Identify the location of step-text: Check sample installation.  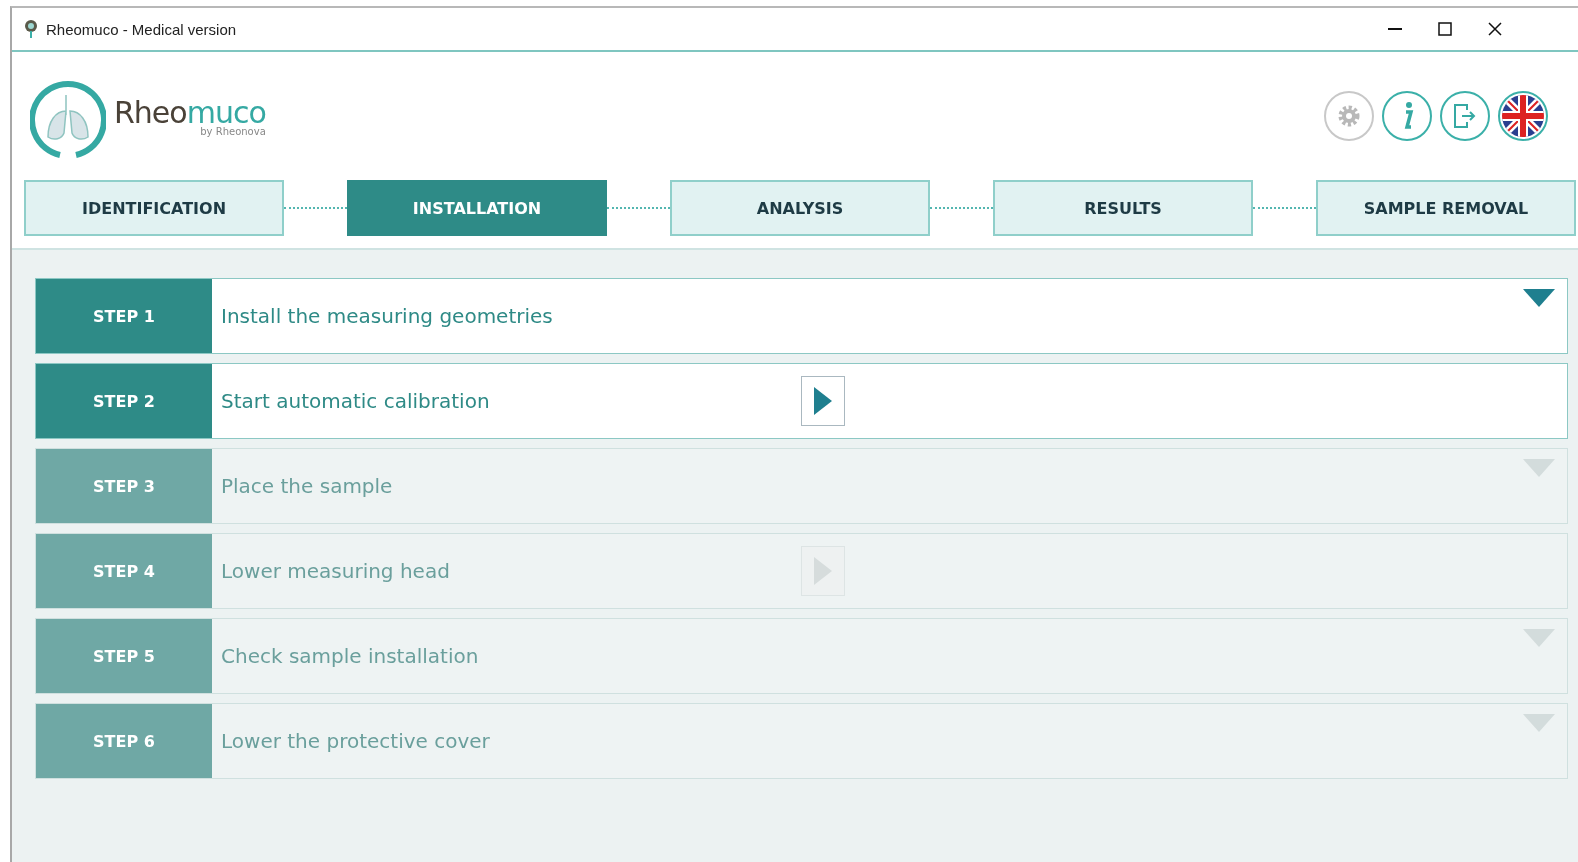
(350, 656).